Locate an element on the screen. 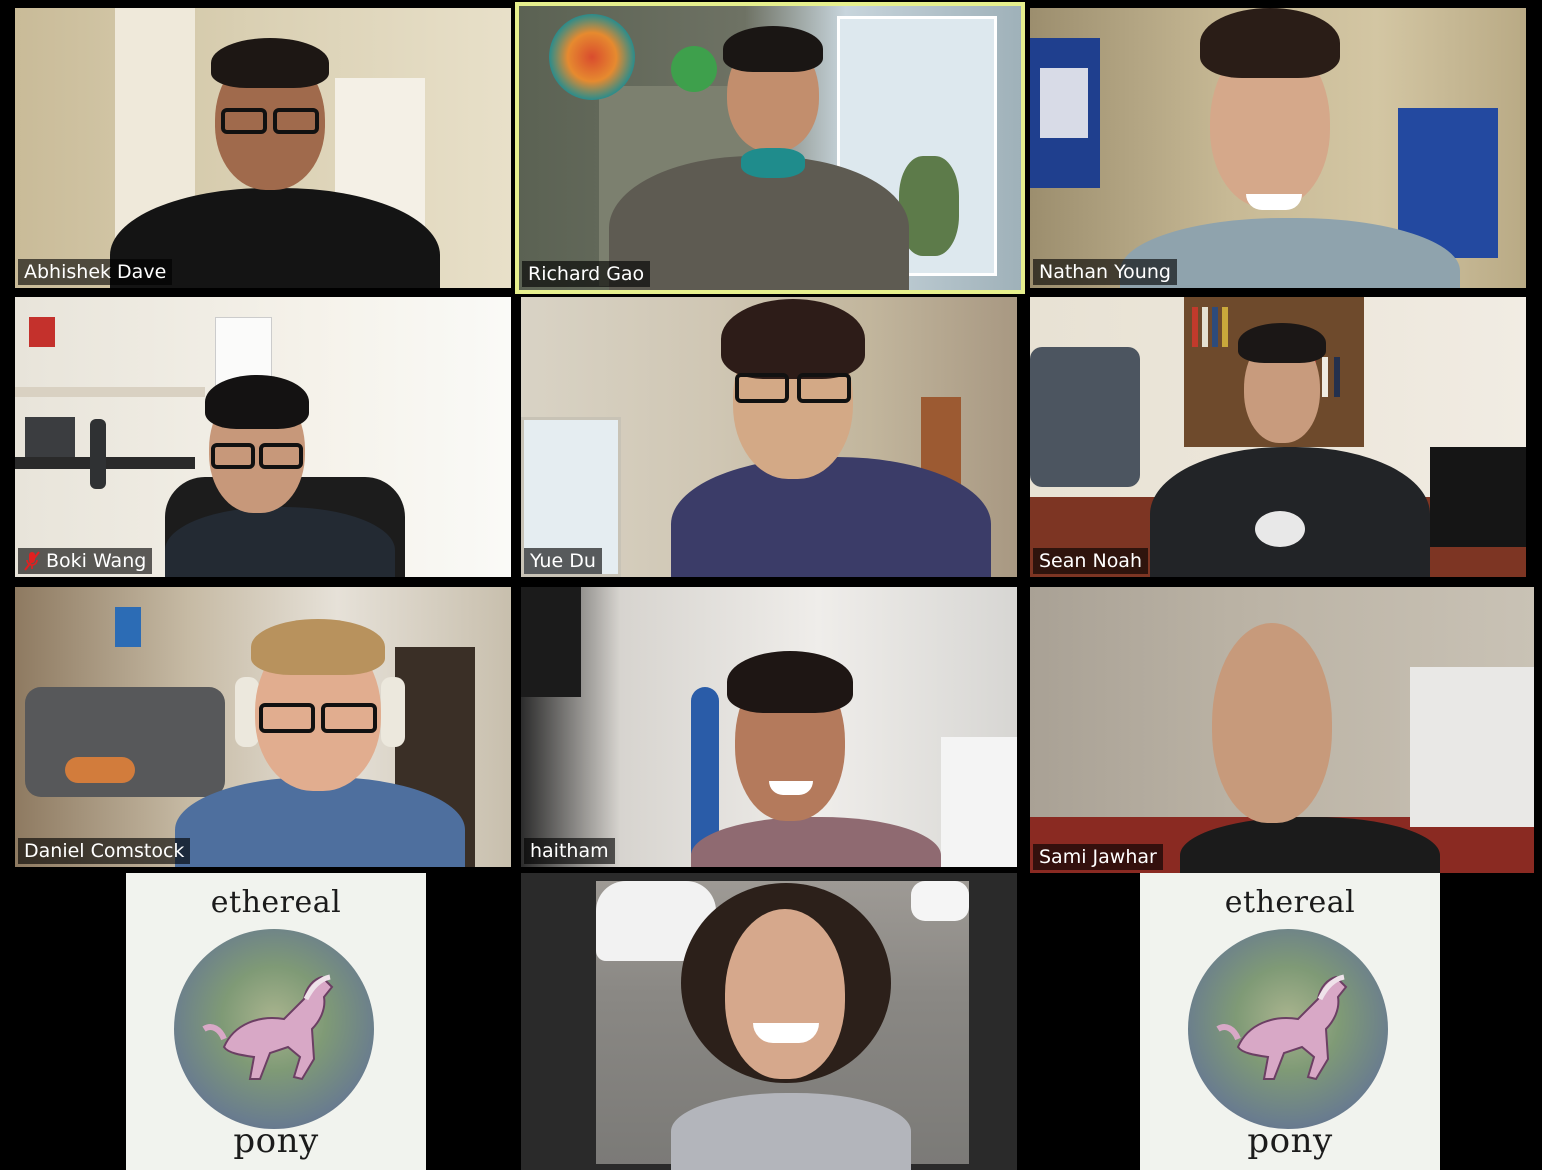 The image size is (1542, 1170). microphone-muted-icon is located at coordinates (32, 561).